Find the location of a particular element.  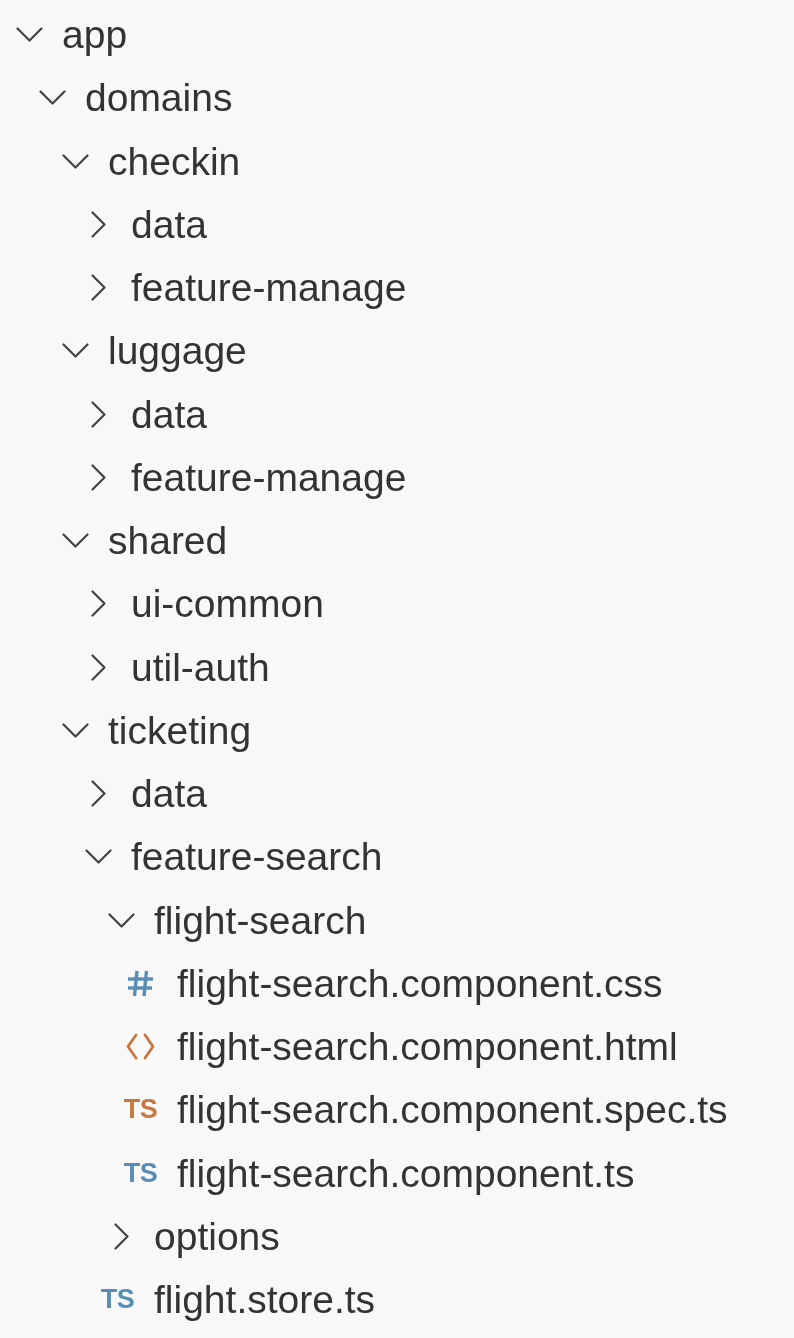

folder-item: util-auth is located at coordinates (177, 667).